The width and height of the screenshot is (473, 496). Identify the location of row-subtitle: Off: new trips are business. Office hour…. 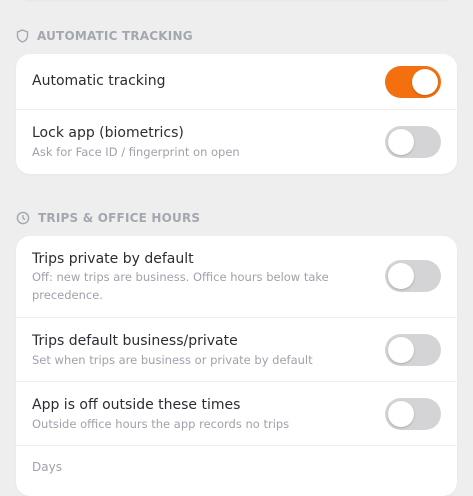
(180, 286).